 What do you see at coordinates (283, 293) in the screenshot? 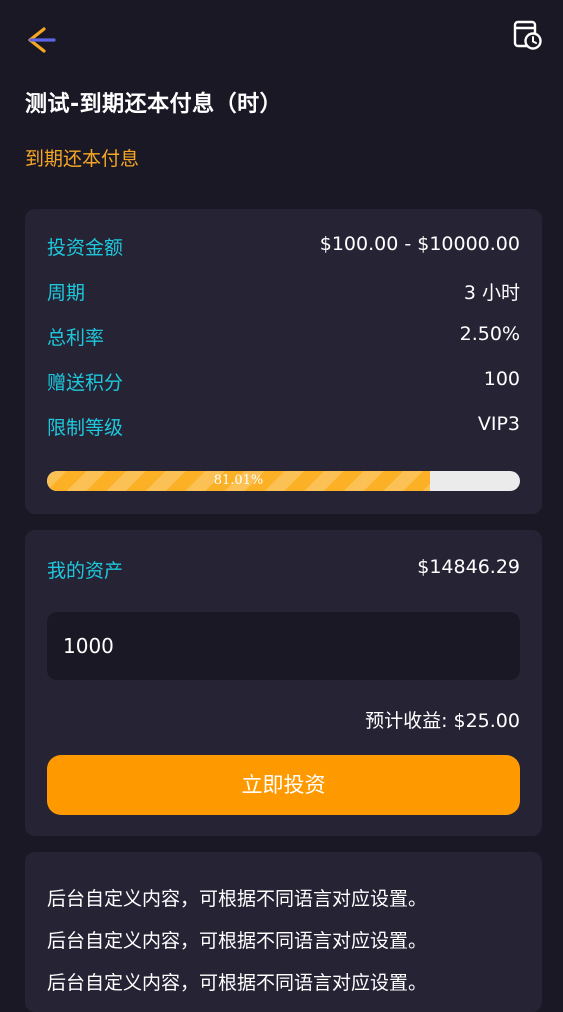
I see `detail-row-period: 周期 3 小时` at bounding box center [283, 293].